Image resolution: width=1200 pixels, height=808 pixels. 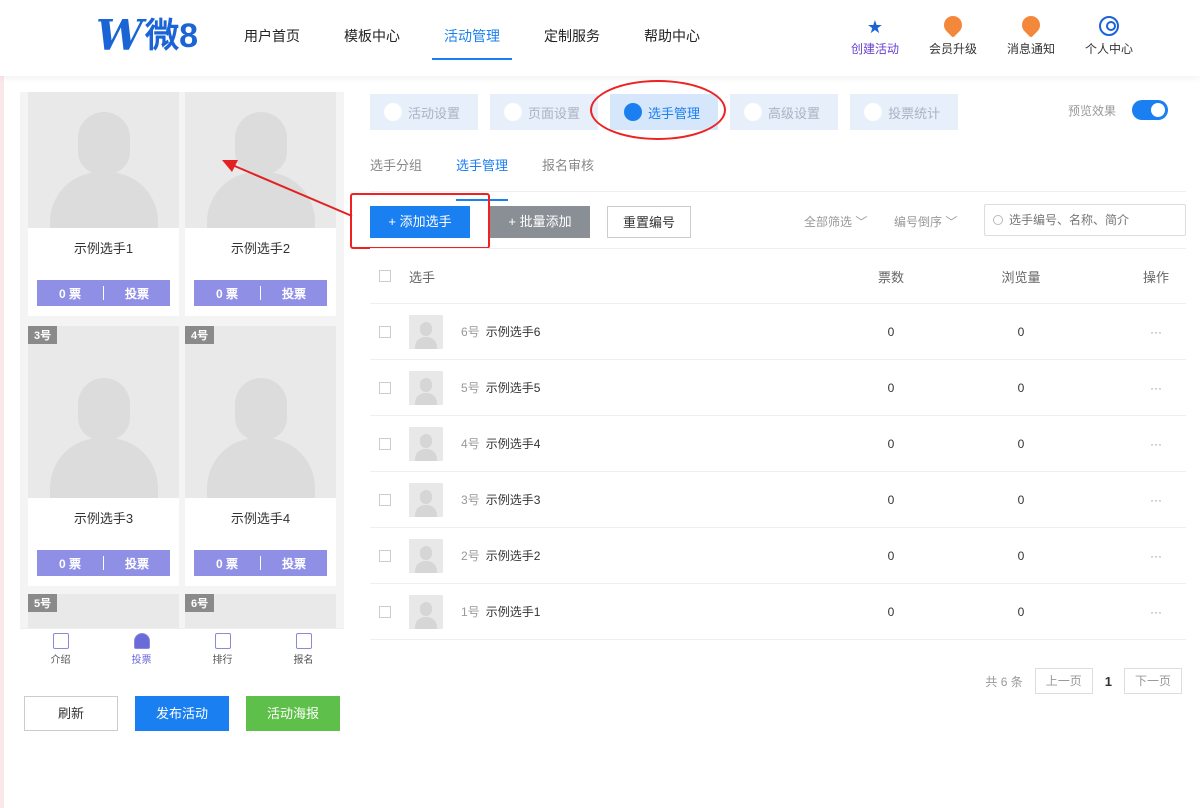 What do you see at coordinates (1094, 220) in the screenshot?
I see `search-input` at bounding box center [1094, 220].